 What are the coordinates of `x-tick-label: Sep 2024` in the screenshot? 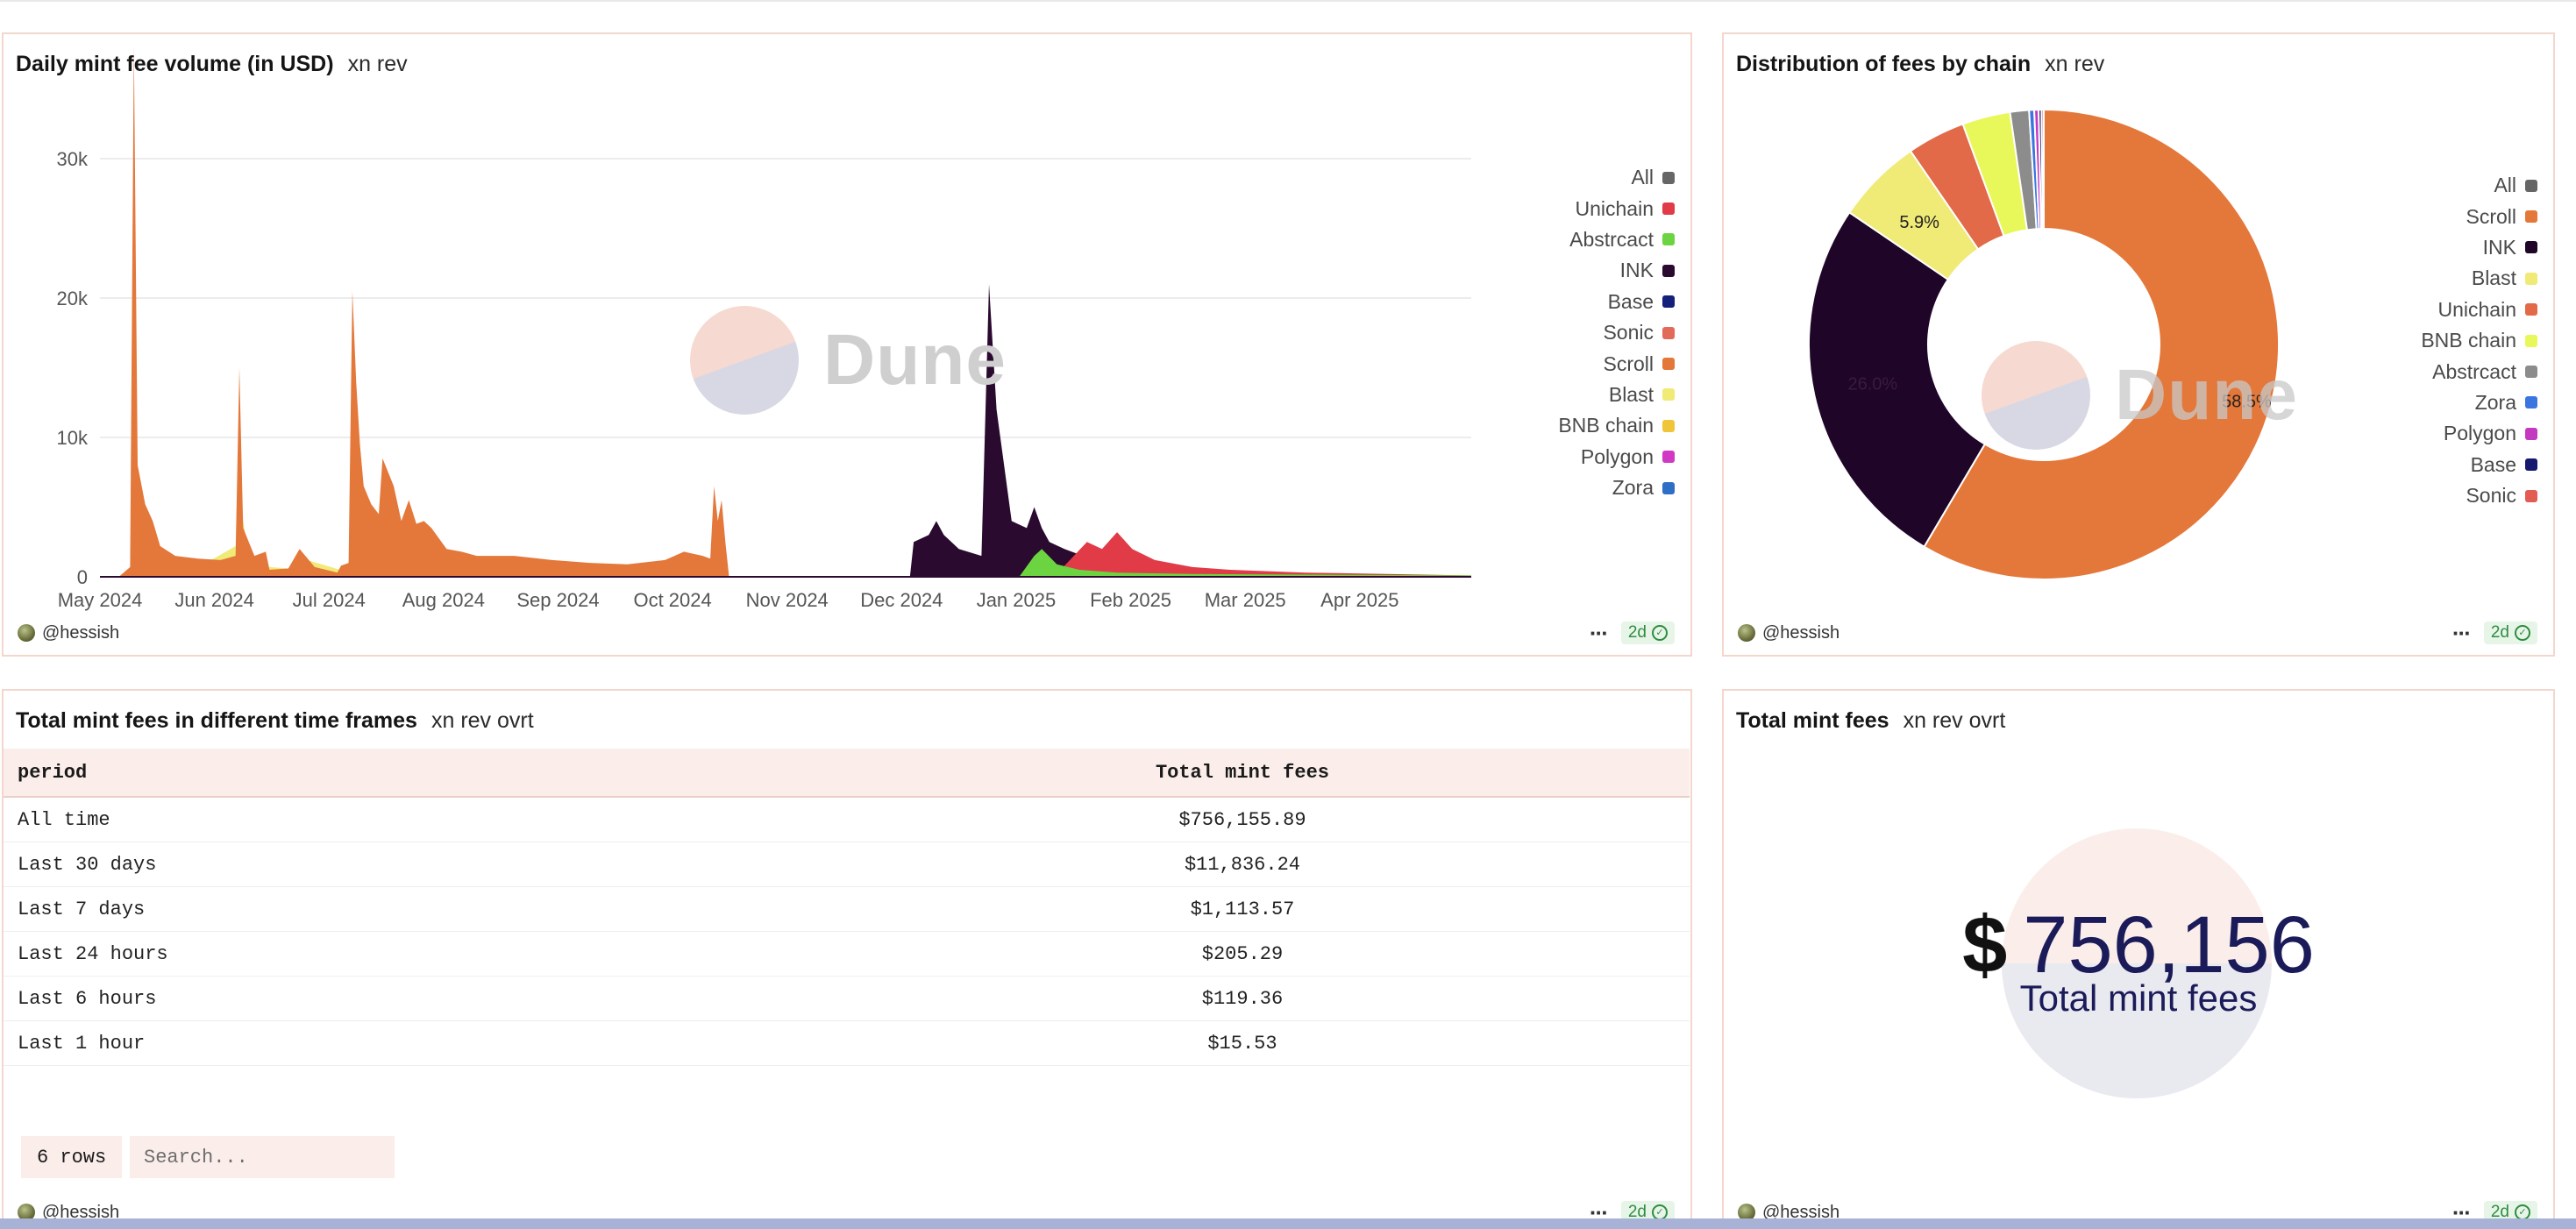 It's located at (557, 600).